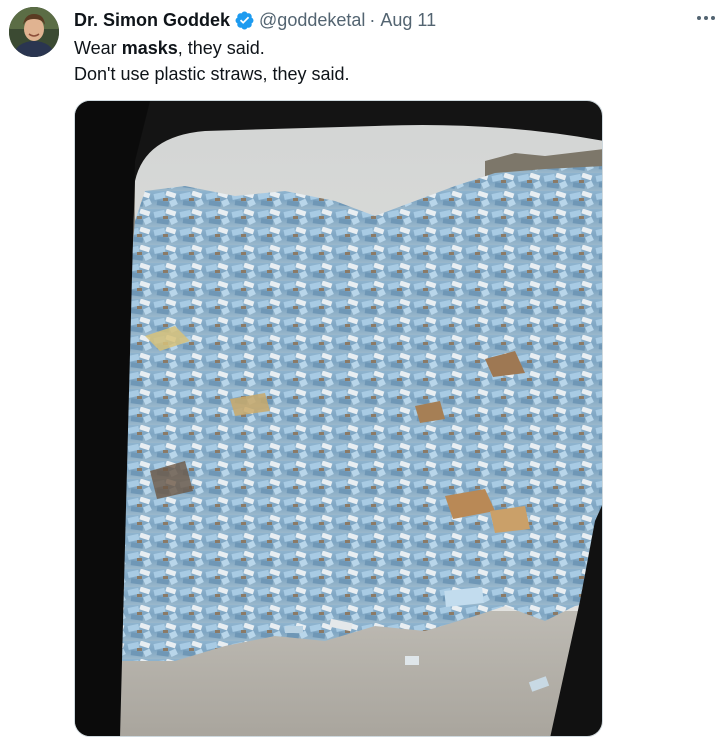 This screenshot has width=727, height=752. I want to click on avatar, so click(34, 32).